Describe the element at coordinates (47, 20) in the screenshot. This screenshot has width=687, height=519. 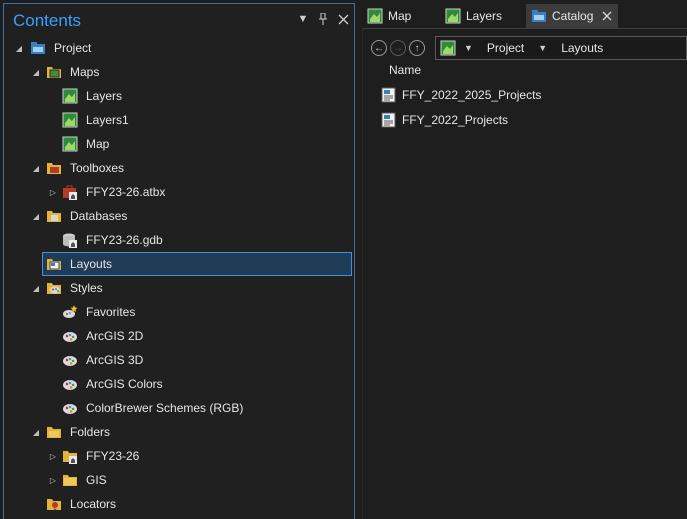
I see `pane-title: Contents` at that location.